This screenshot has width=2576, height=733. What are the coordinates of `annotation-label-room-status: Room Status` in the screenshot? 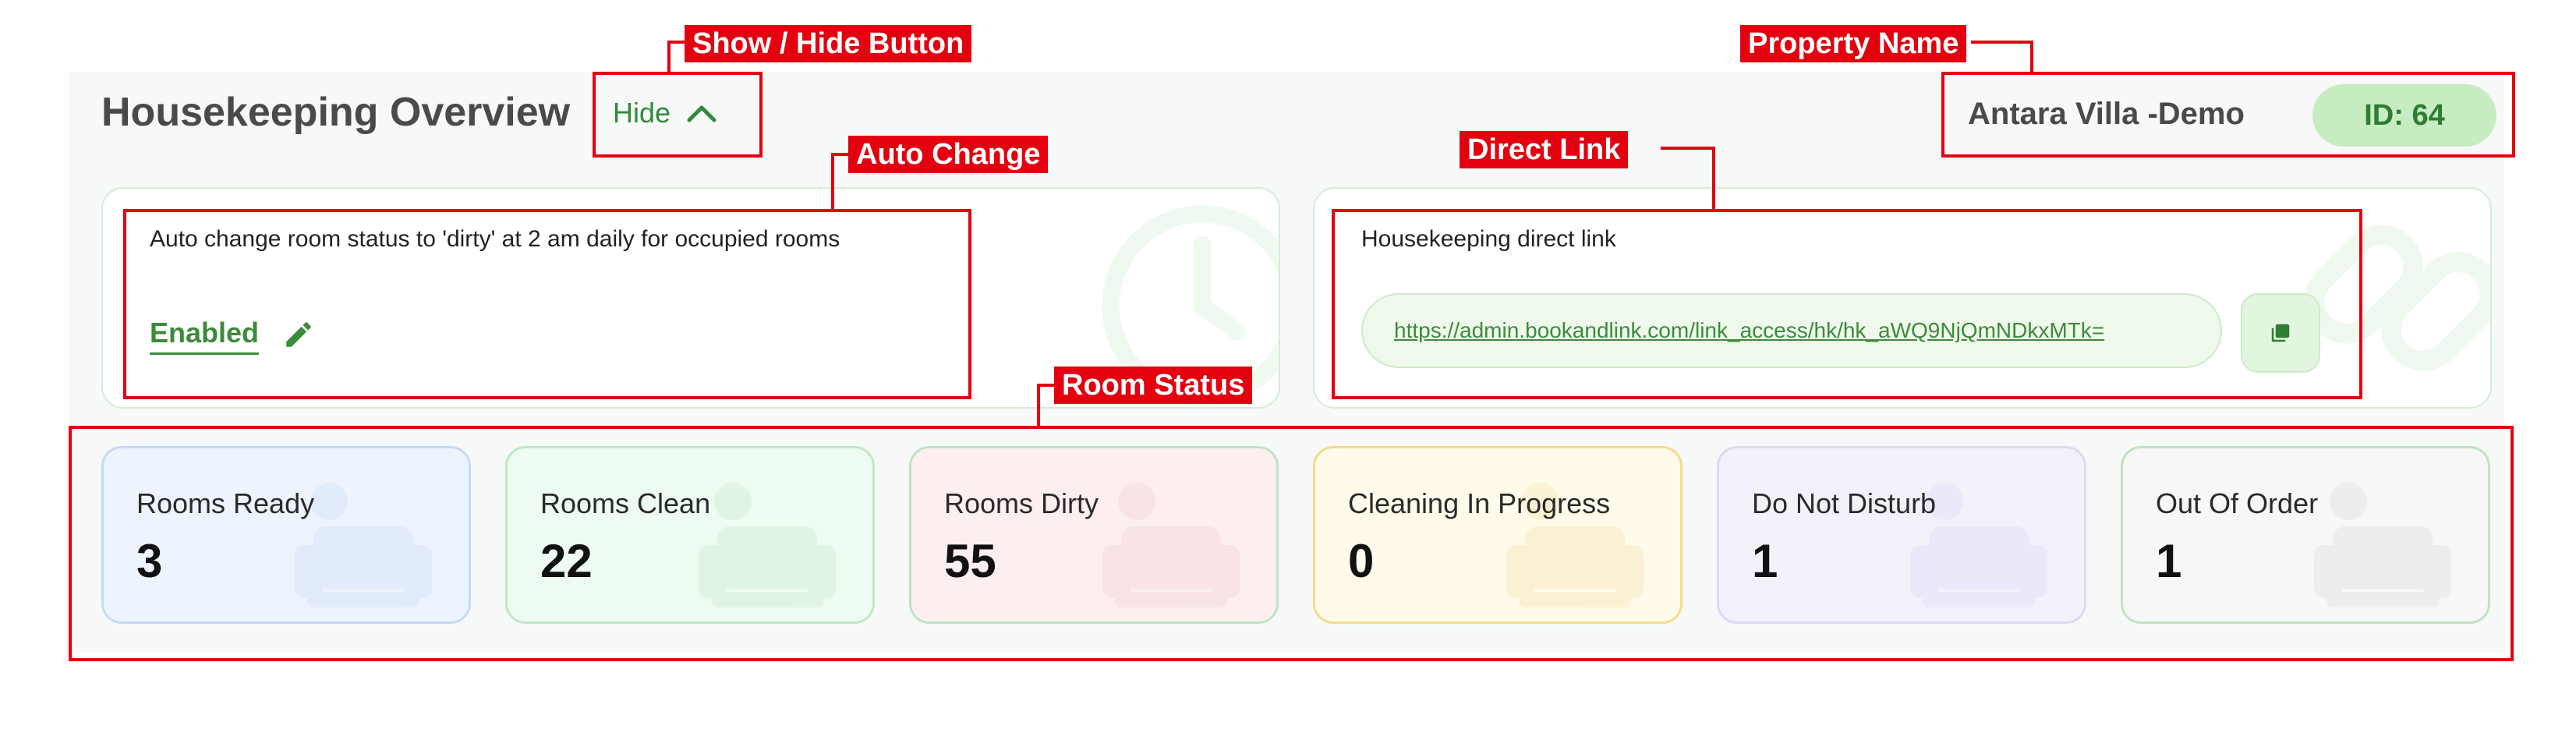 It's located at (1153, 385).